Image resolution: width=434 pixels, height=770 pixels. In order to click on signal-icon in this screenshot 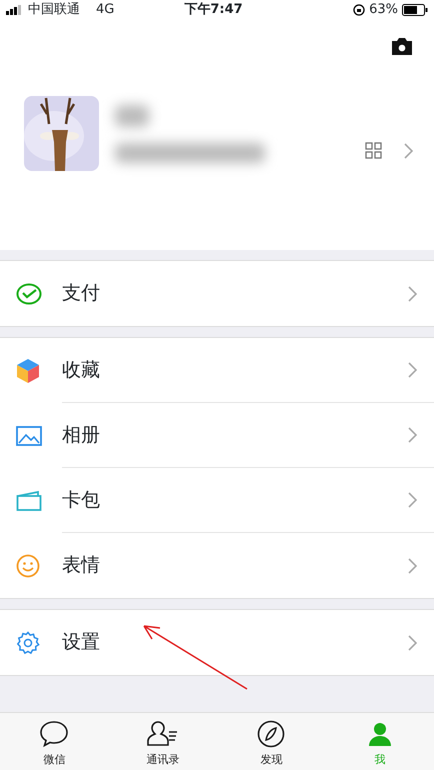, I will do `click(15, 10)`.